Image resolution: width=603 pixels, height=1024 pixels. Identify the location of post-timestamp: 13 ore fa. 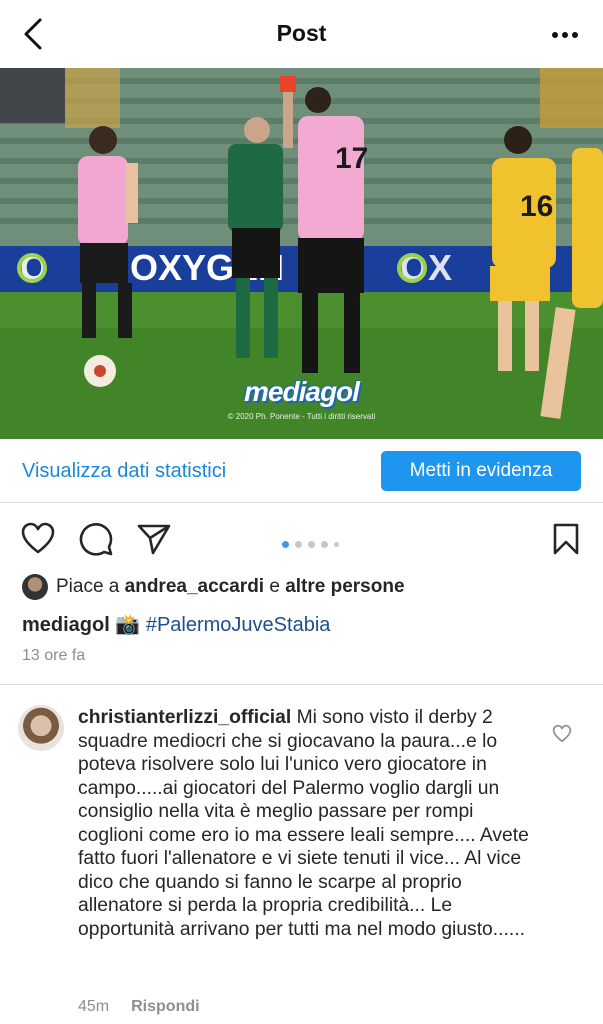
(54, 655).